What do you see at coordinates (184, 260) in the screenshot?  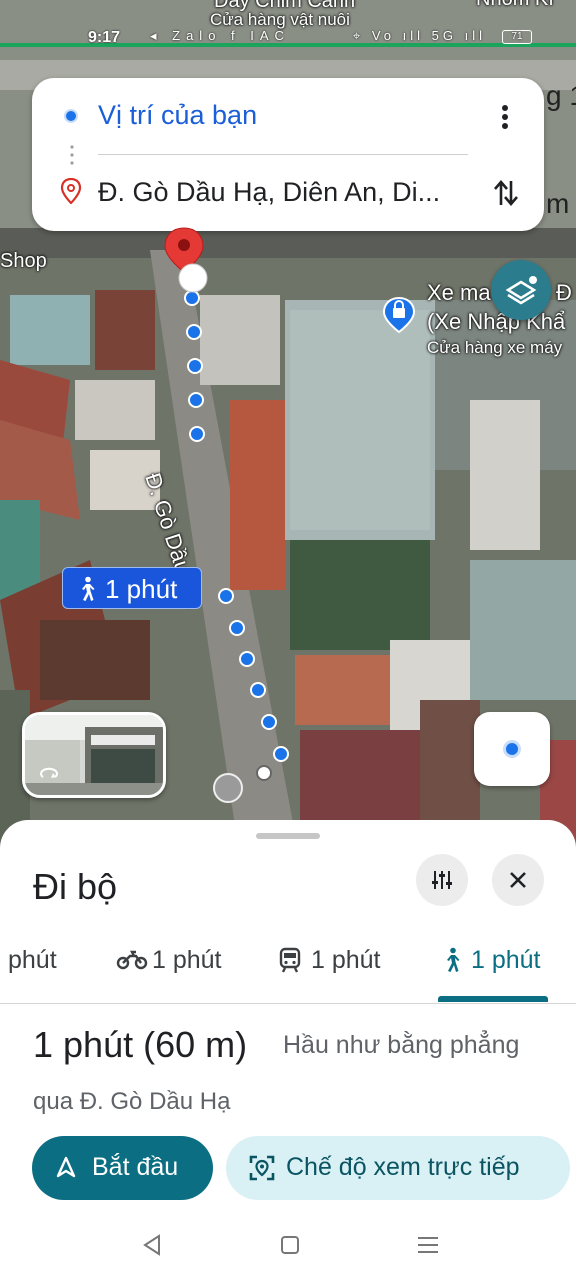 I see `destination-marker-icon` at bounding box center [184, 260].